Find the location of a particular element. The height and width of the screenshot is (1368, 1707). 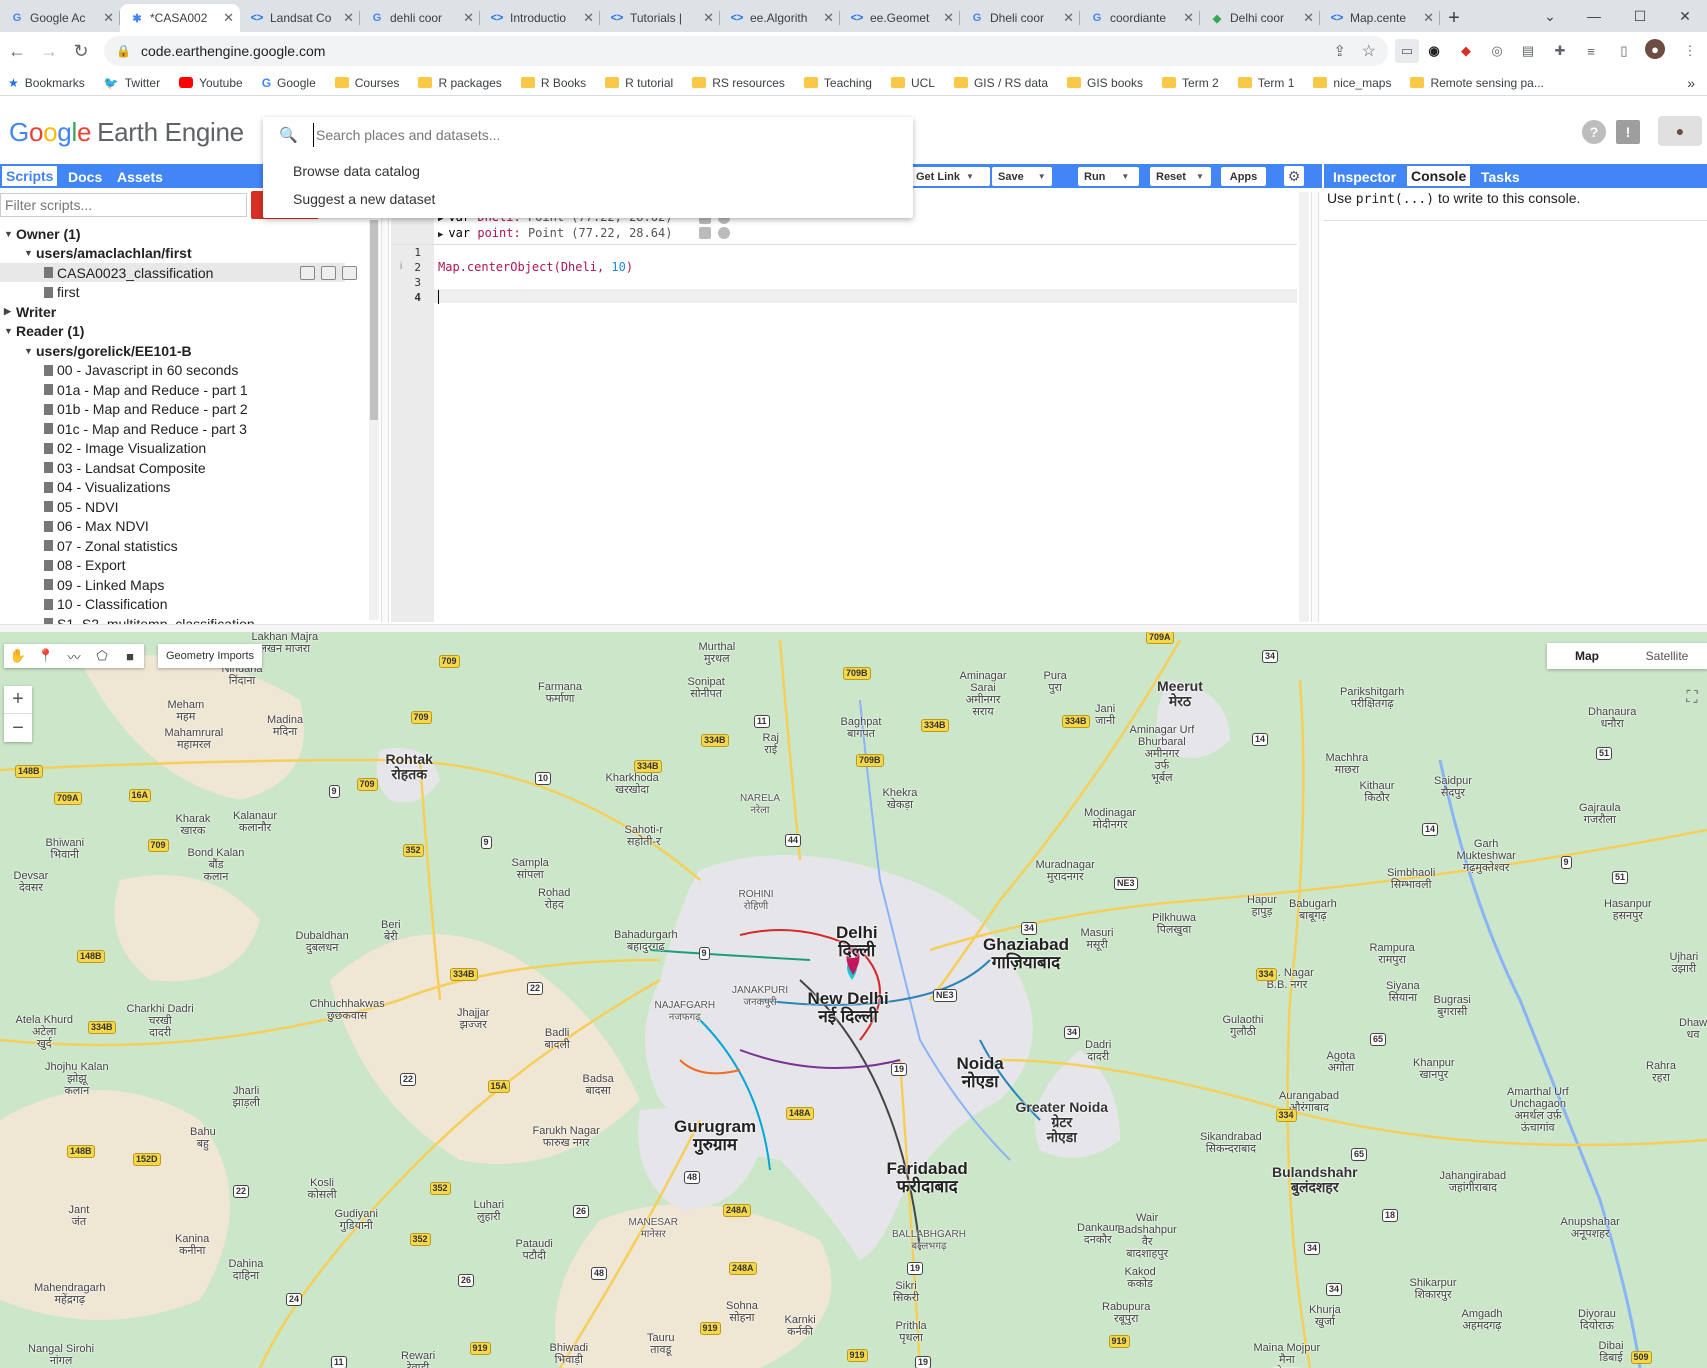

script-item: 01c - Map and Reduce - part 3 is located at coordinates (123, 428).